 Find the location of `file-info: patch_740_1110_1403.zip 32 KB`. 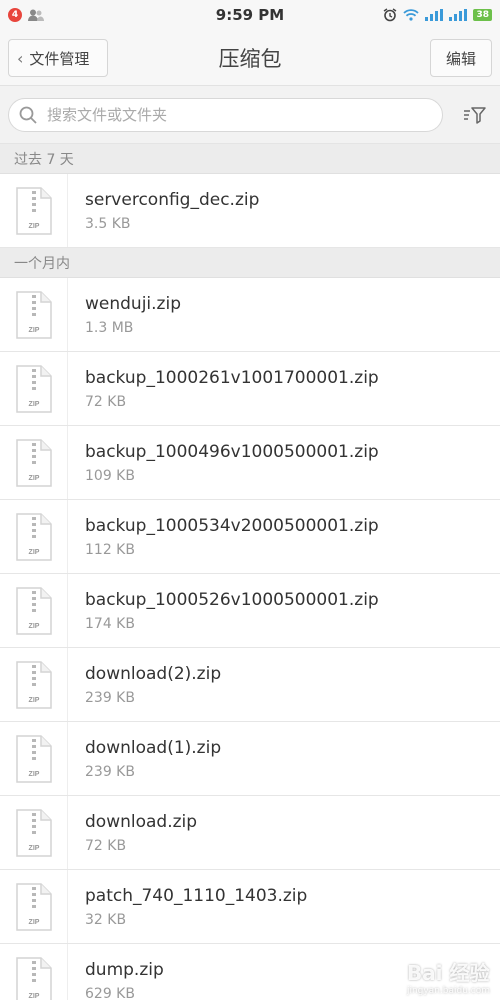

file-info: patch_740_1110_1403.zip 32 KB is located at coordinates (187, 907).